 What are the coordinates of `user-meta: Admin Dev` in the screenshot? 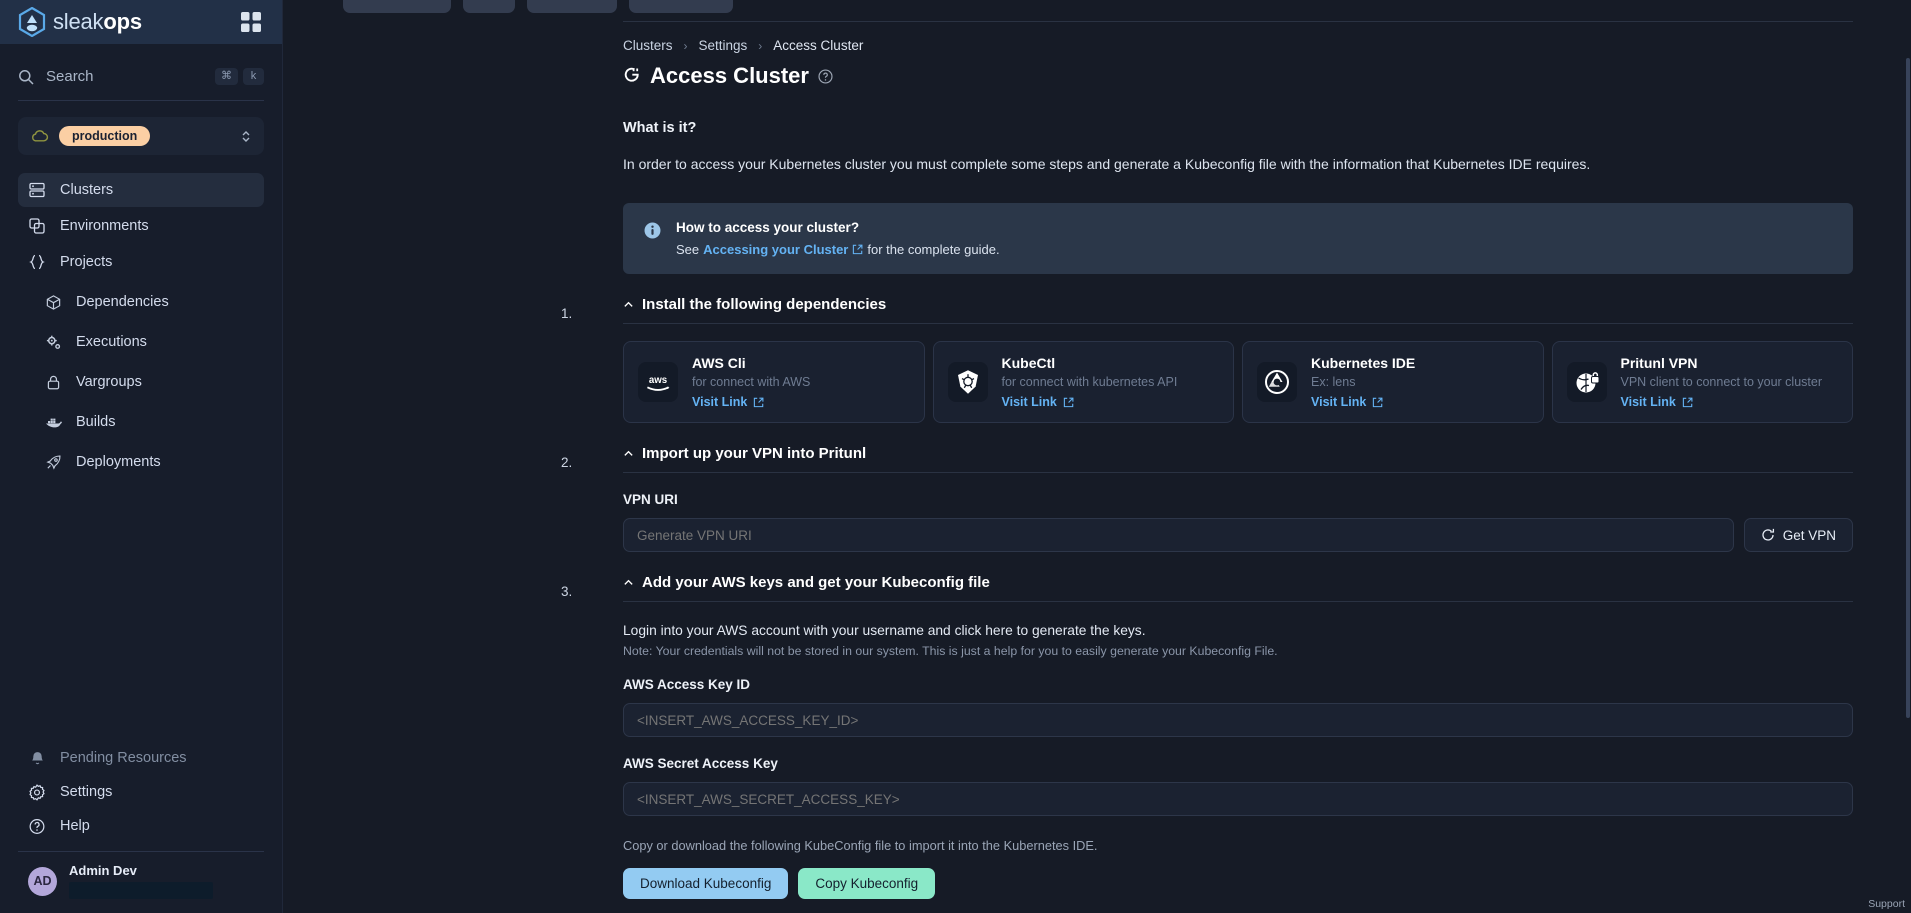 It's located at (141, 881).